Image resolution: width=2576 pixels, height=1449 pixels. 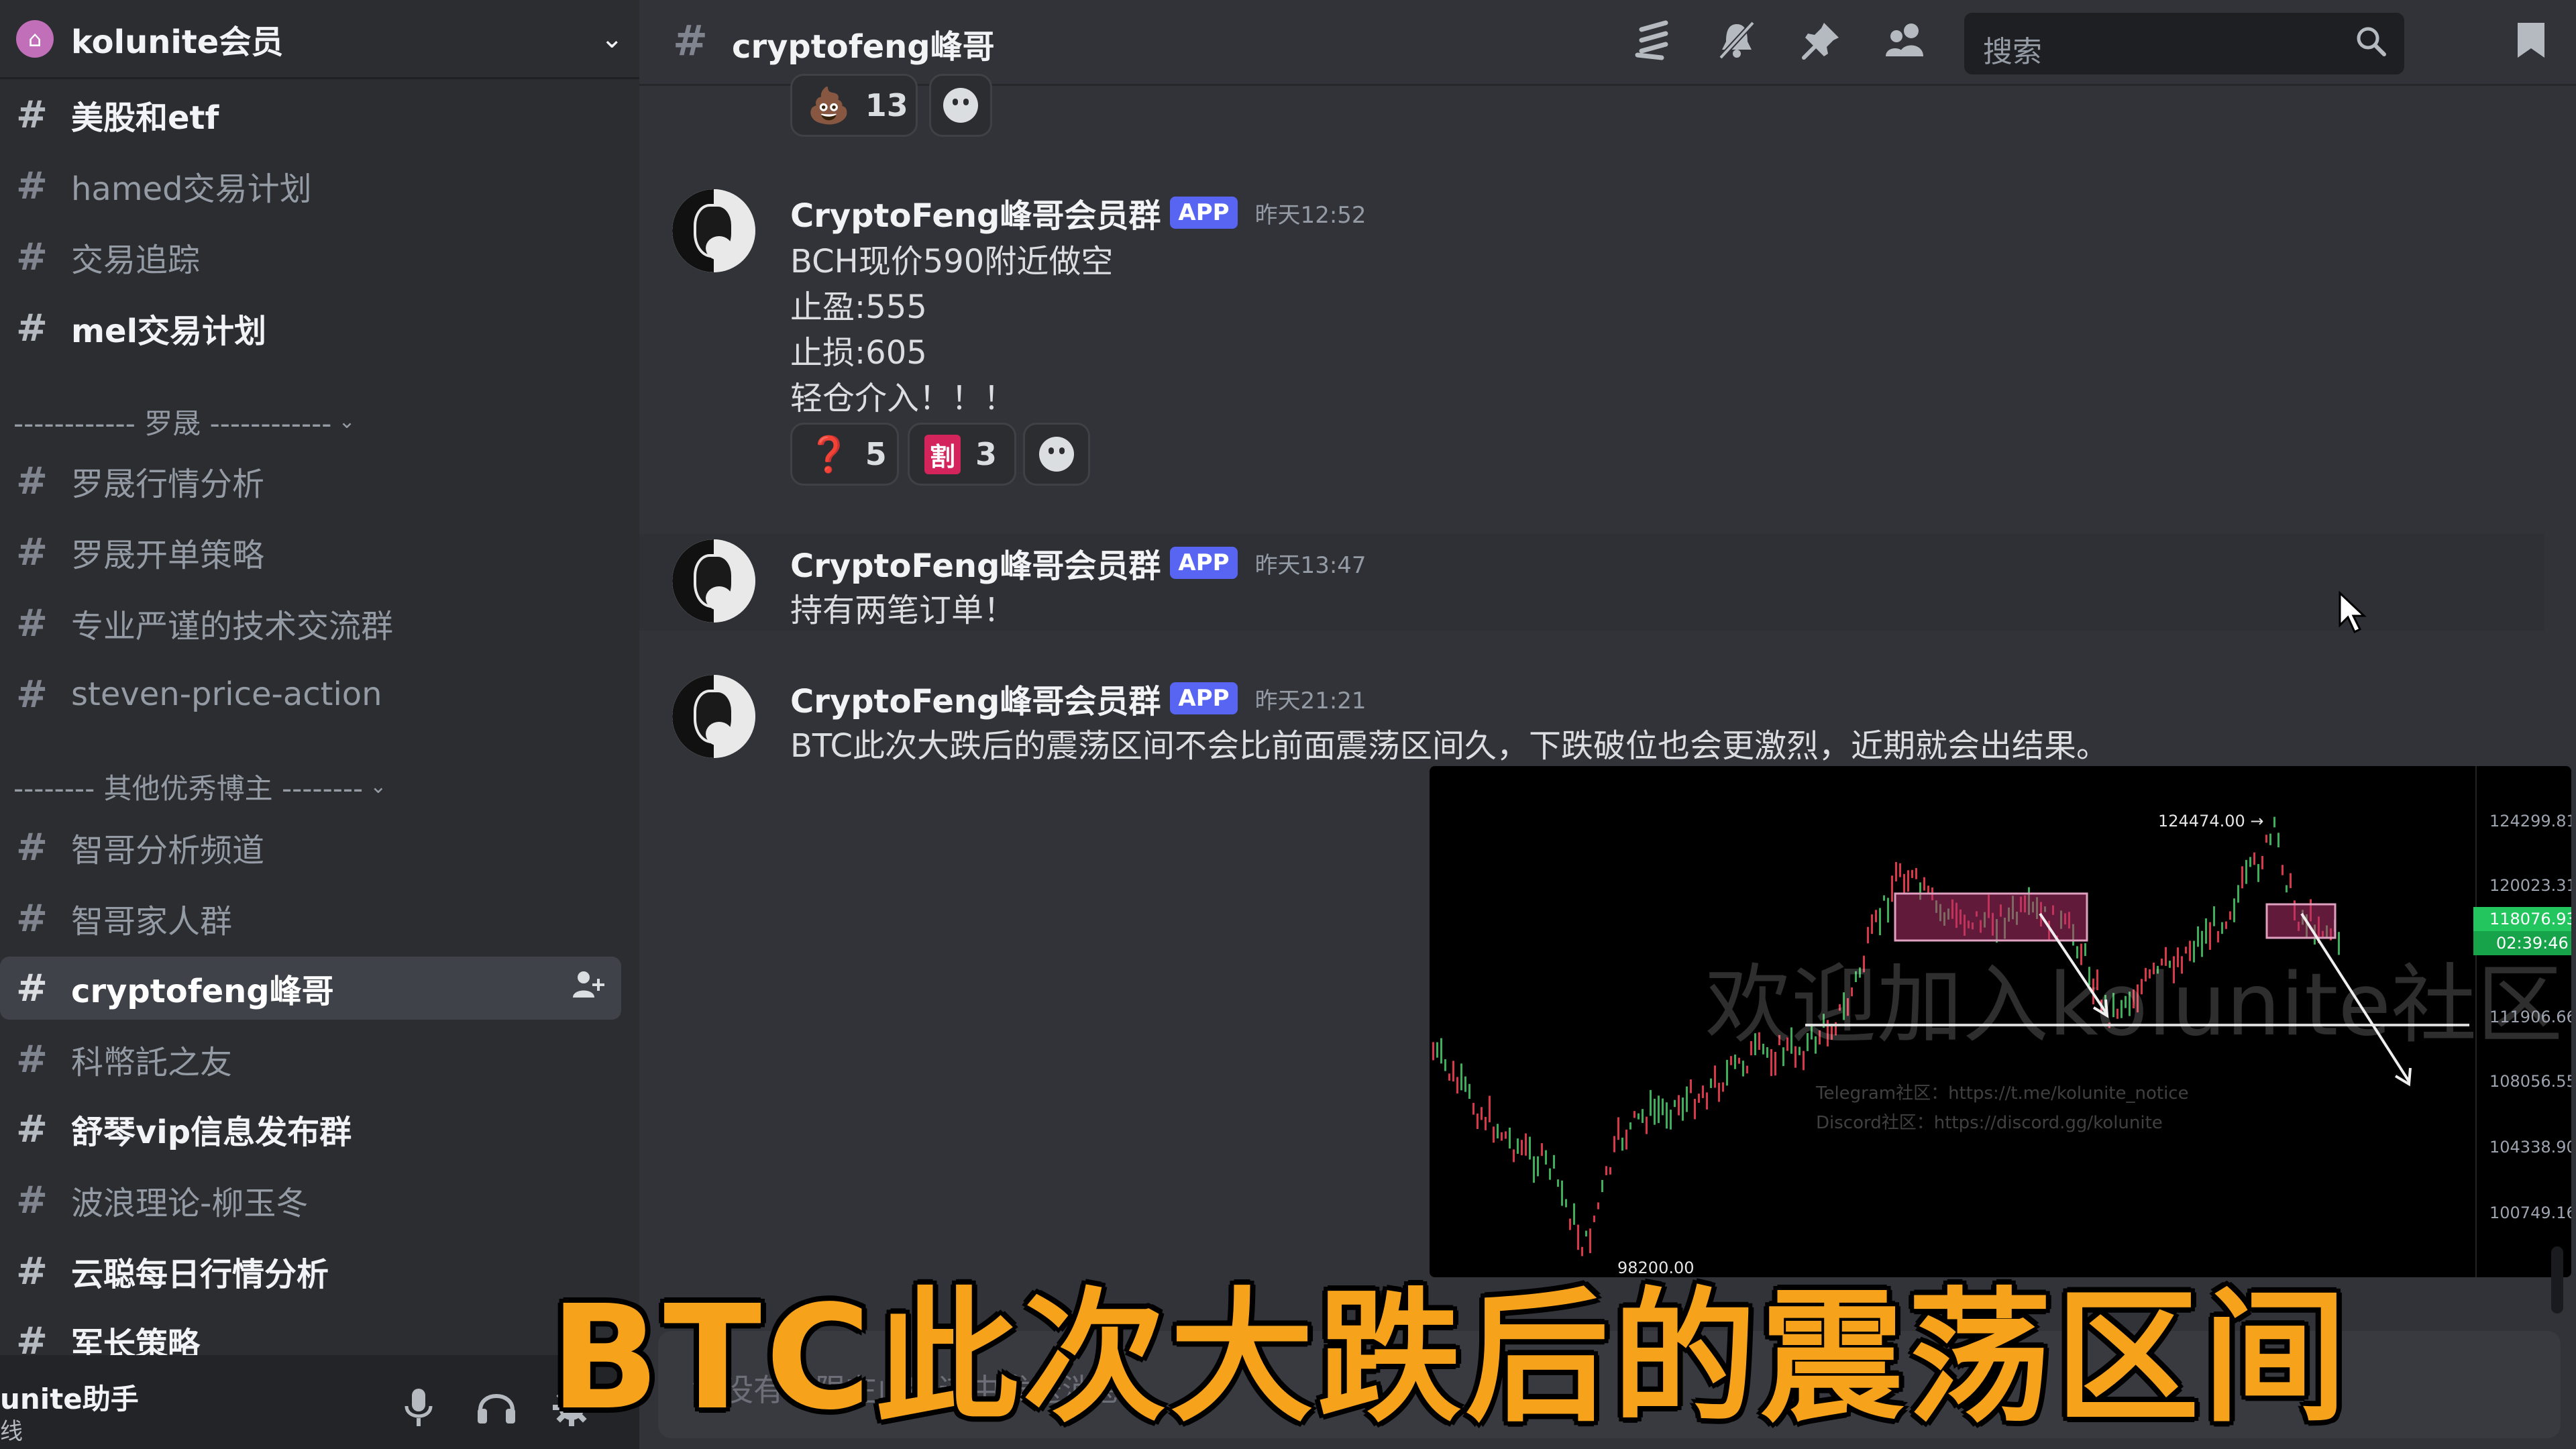 What do you see at coordinates (35, 38) in the screenshot?
I see `server-home-icon: ⌂` at bounding box center [35, 38].